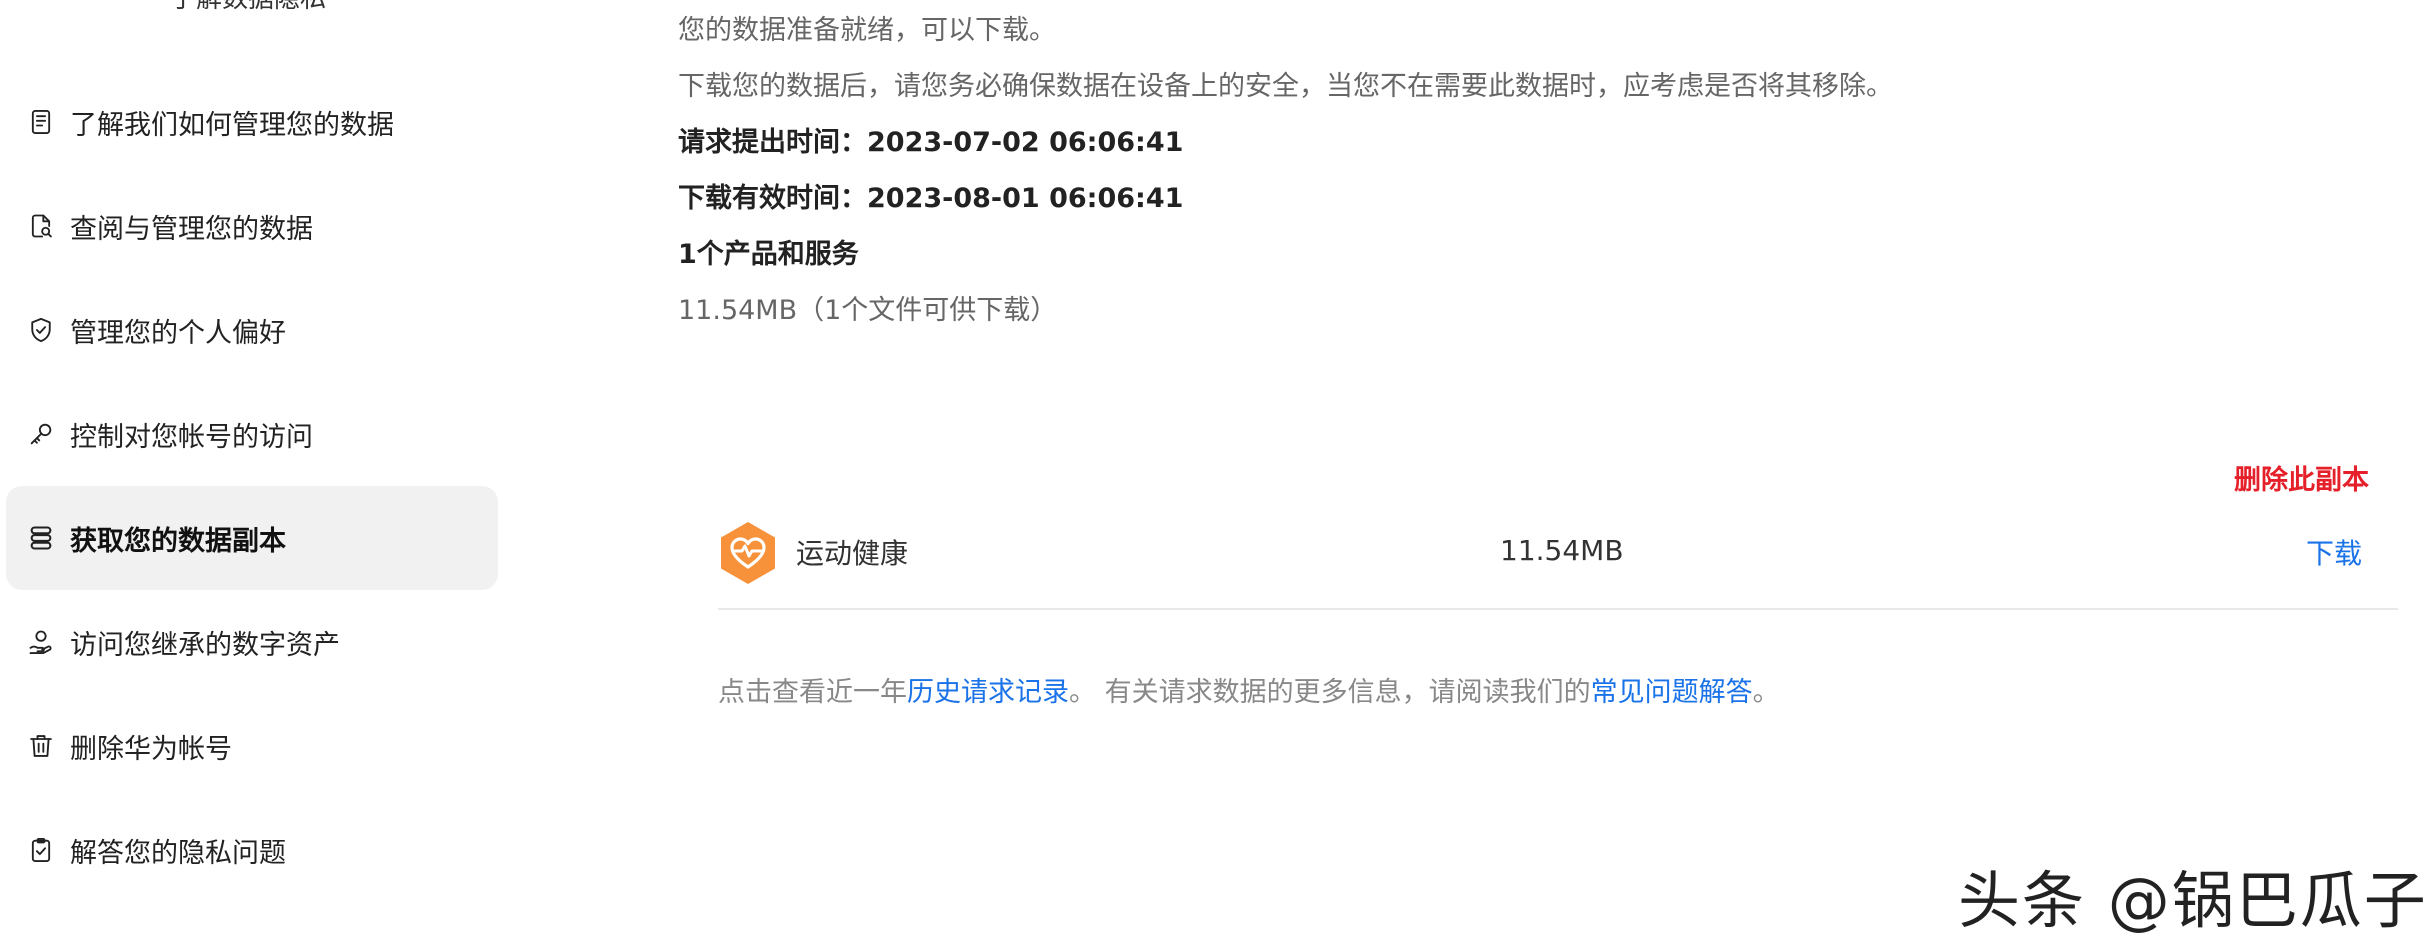 This screenshot has height=944, width=2428. I want to click on footer-note: 点击查看近一年历史请求记录。 有关请求数据的更多信息，请阅读我们的常见问题解答。, so click(1249, 689).